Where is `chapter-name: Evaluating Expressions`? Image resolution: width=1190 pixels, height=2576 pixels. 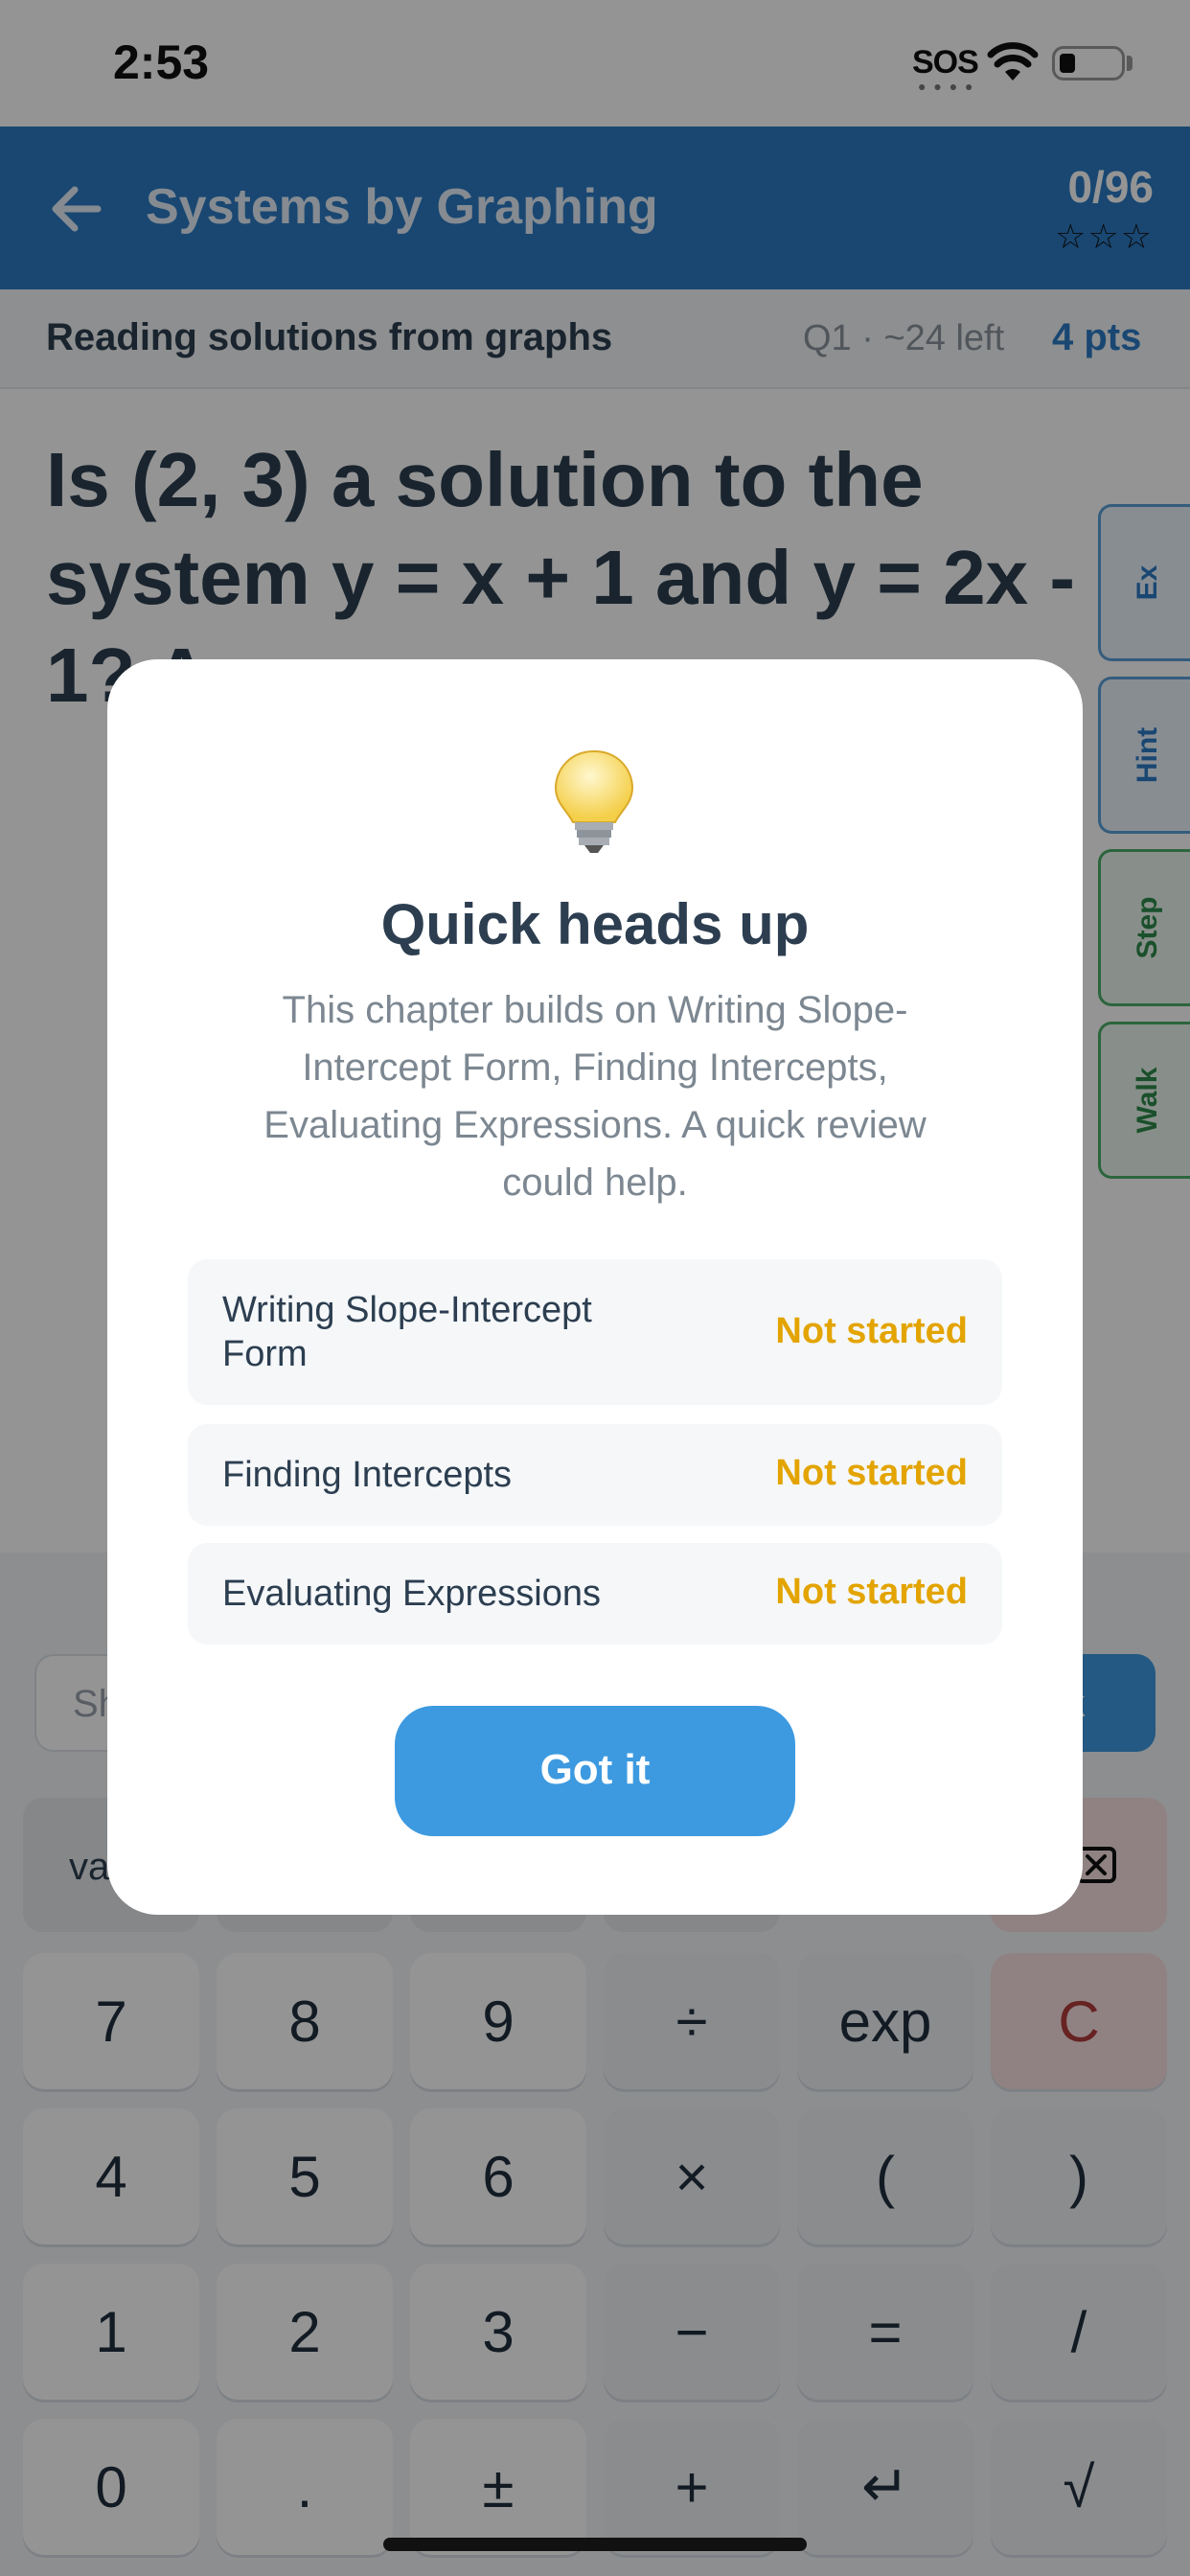 chapter-name: Evaluating Expressions is located at coordinates (412, 1594).